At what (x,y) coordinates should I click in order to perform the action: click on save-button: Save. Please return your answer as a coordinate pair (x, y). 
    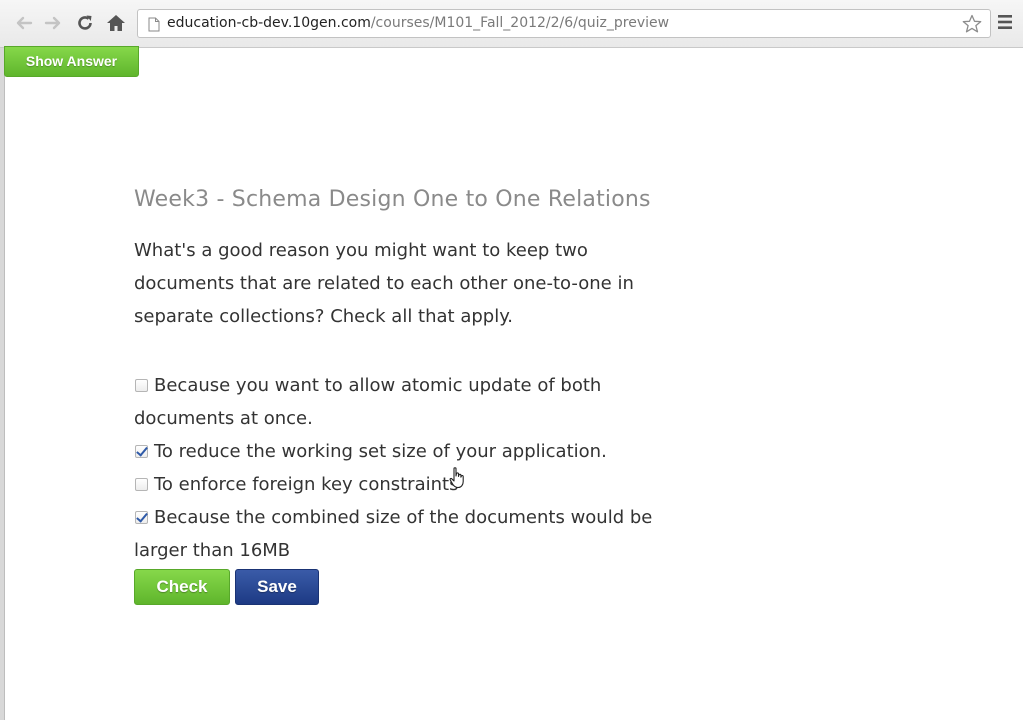
    Looking at the image, I should click on (277, 587).